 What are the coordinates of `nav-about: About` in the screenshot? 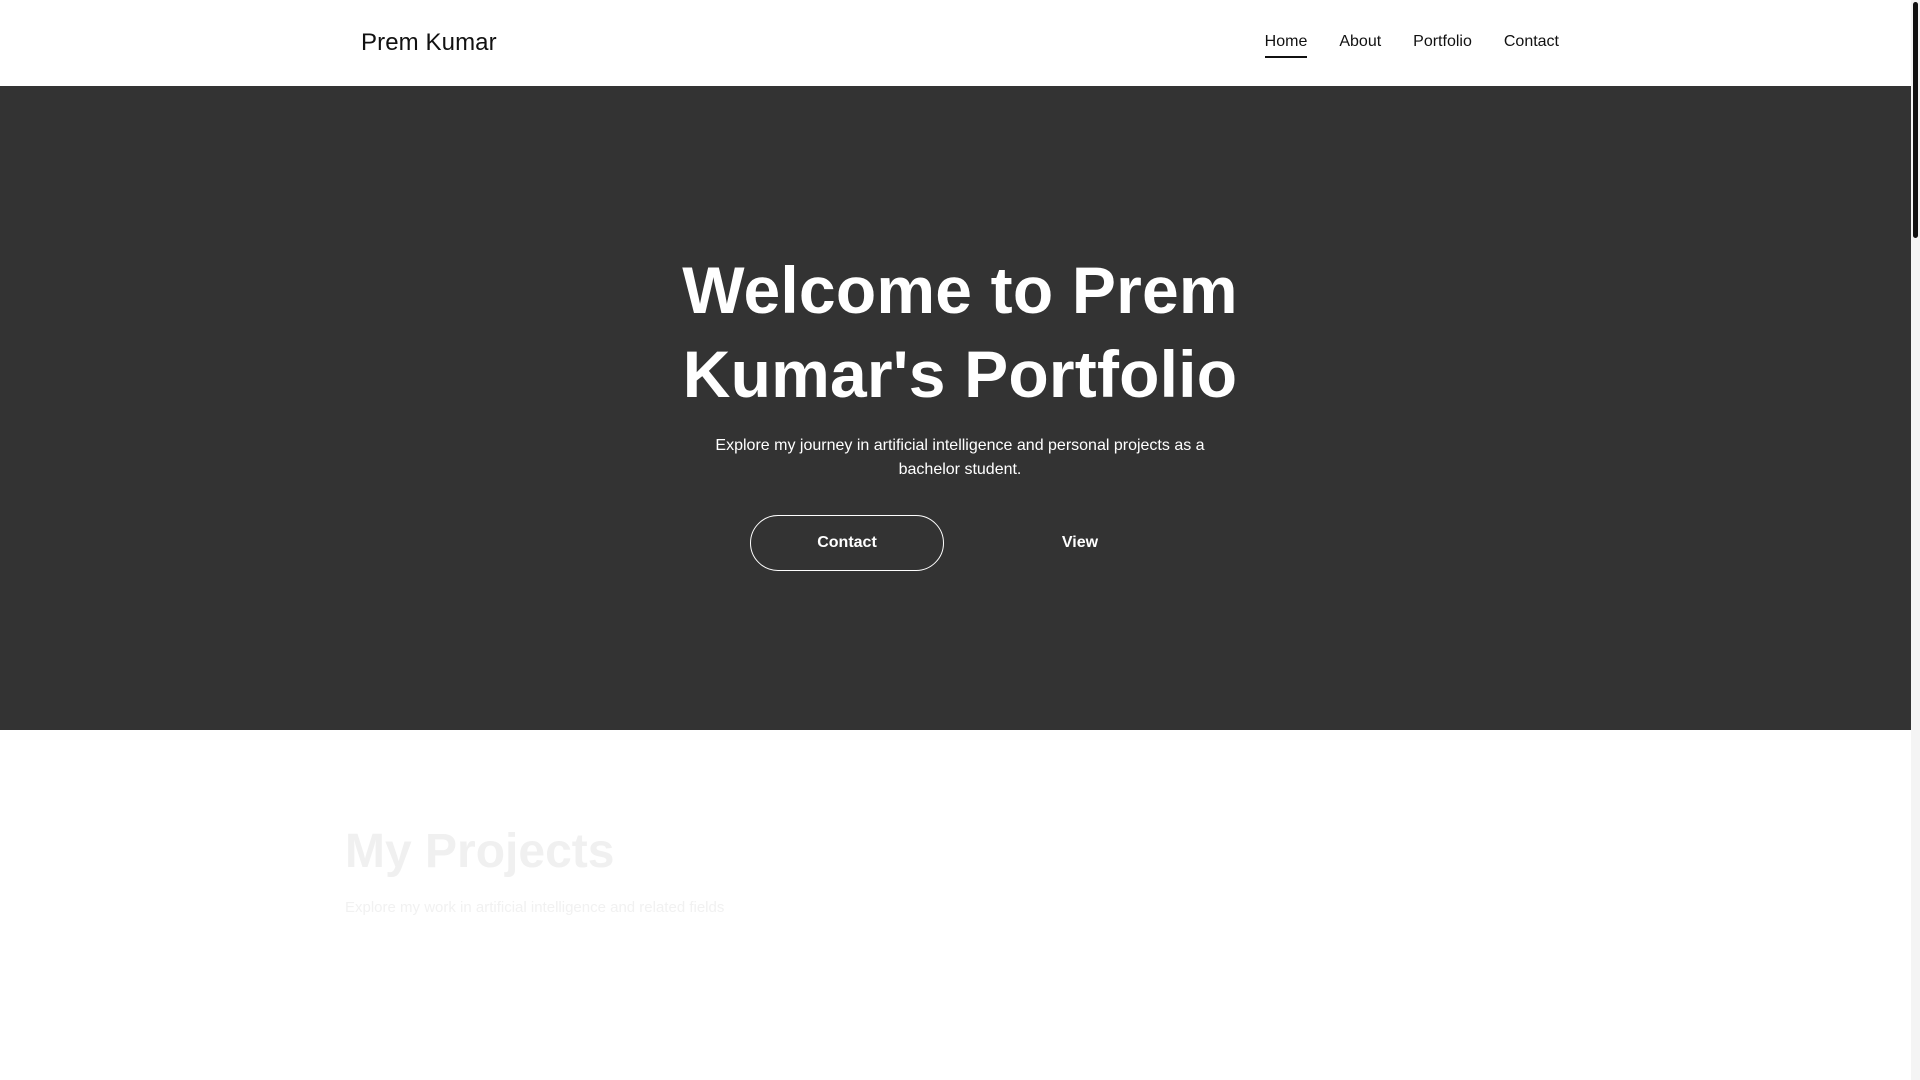 It's located at (1360, 42).